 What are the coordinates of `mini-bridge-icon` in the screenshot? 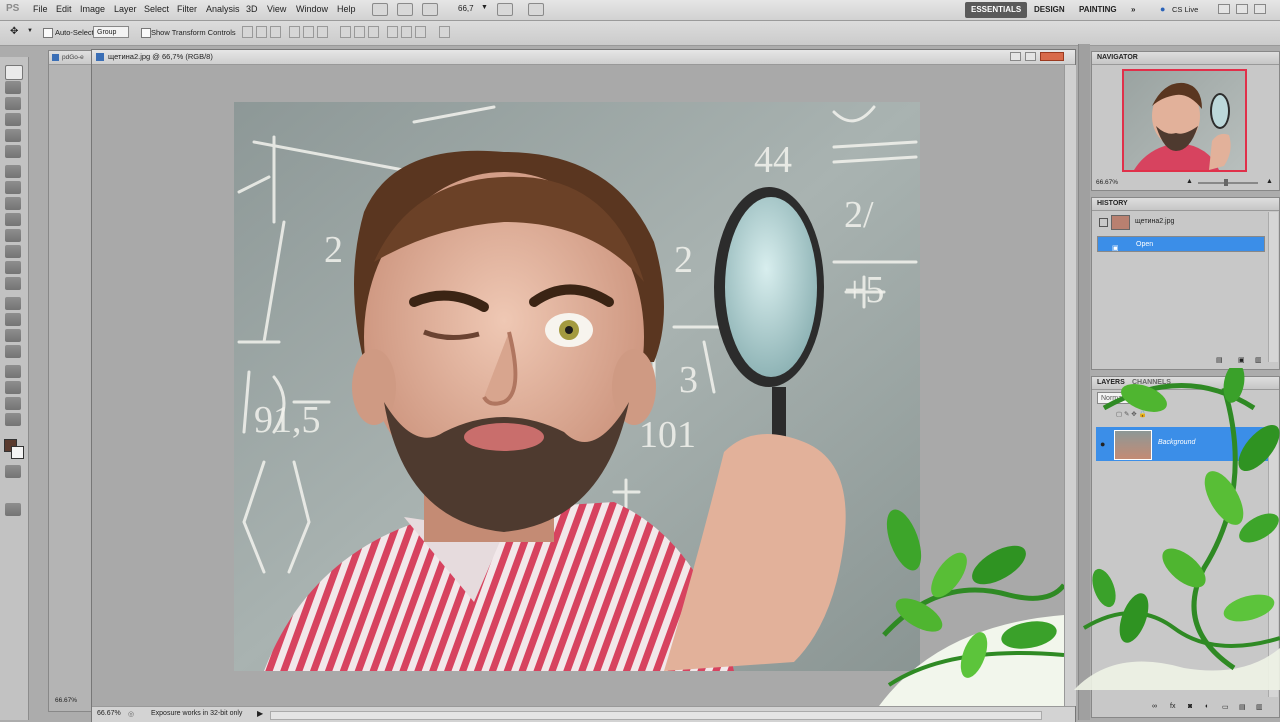 It's located at (405, 9).